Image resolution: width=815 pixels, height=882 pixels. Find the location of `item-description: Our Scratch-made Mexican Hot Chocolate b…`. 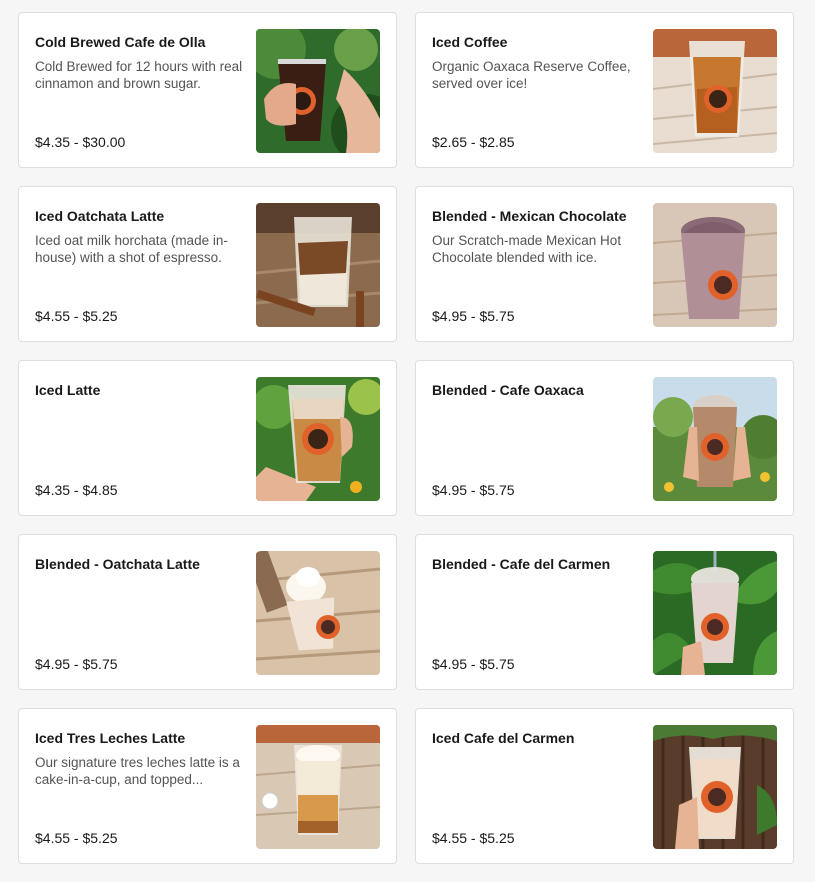

item-description: Our Scratch-made Mexican Hot Chocolate b… is located at coordinates (527, 249).